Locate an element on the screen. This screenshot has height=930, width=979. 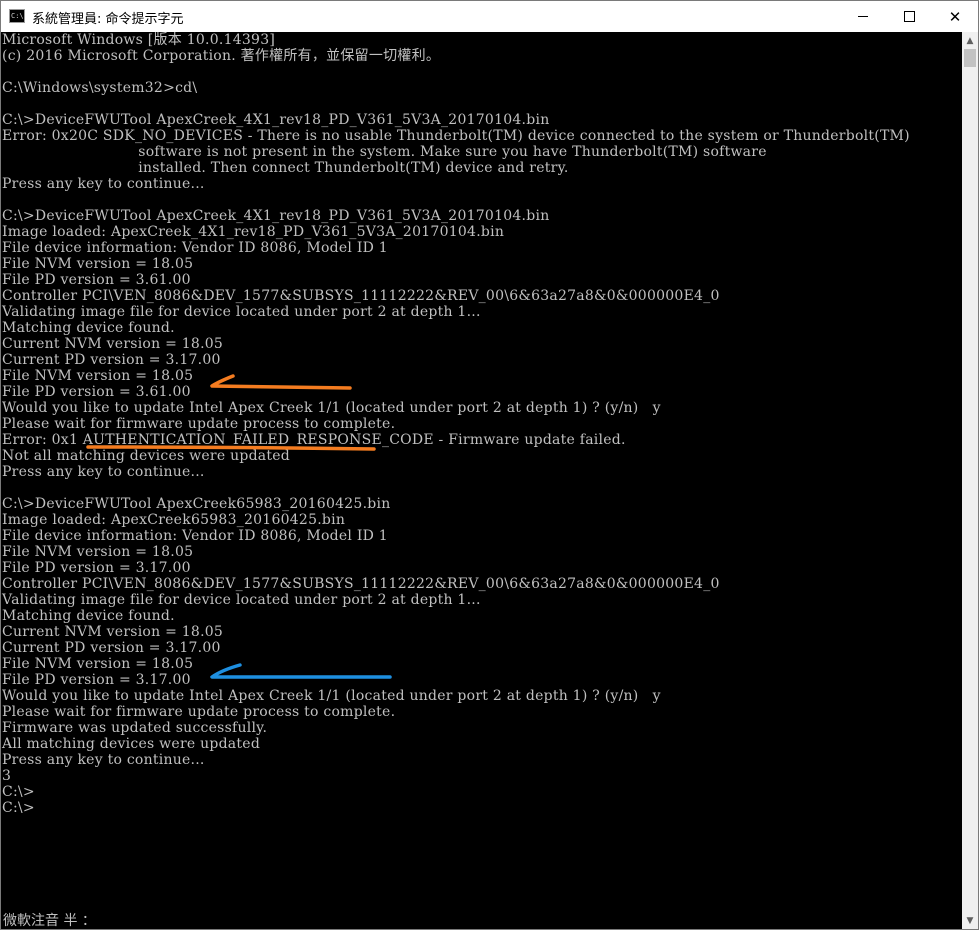
title-bar: C:\ 系統管理員: 命令提示字元 ✕ is located at coordinates (489, 16).